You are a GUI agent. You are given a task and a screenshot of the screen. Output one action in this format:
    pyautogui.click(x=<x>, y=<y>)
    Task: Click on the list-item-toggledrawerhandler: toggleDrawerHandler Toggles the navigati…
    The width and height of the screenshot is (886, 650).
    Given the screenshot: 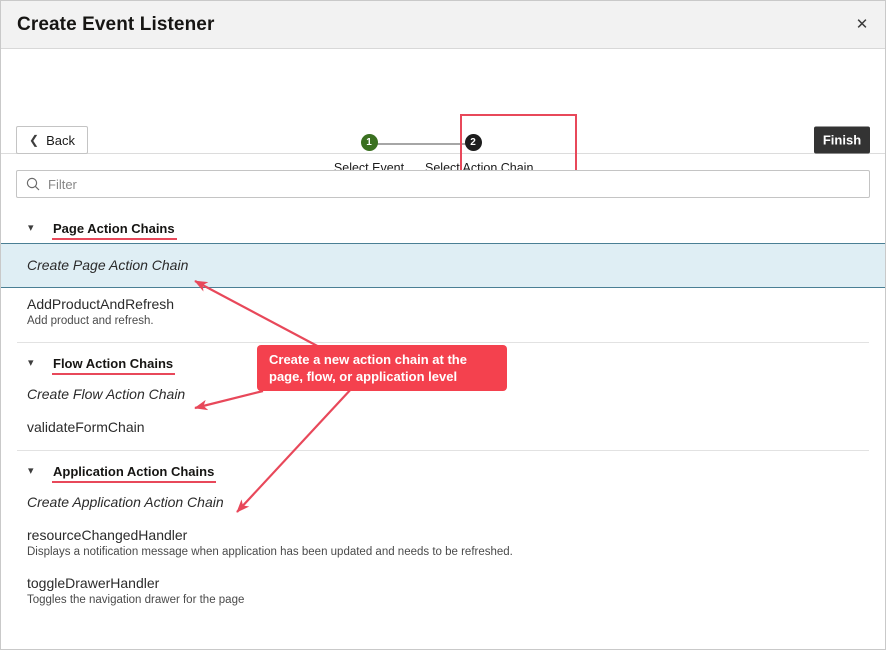 What is the action you would take?
    pyautogui.click(x=443, y=591)
    